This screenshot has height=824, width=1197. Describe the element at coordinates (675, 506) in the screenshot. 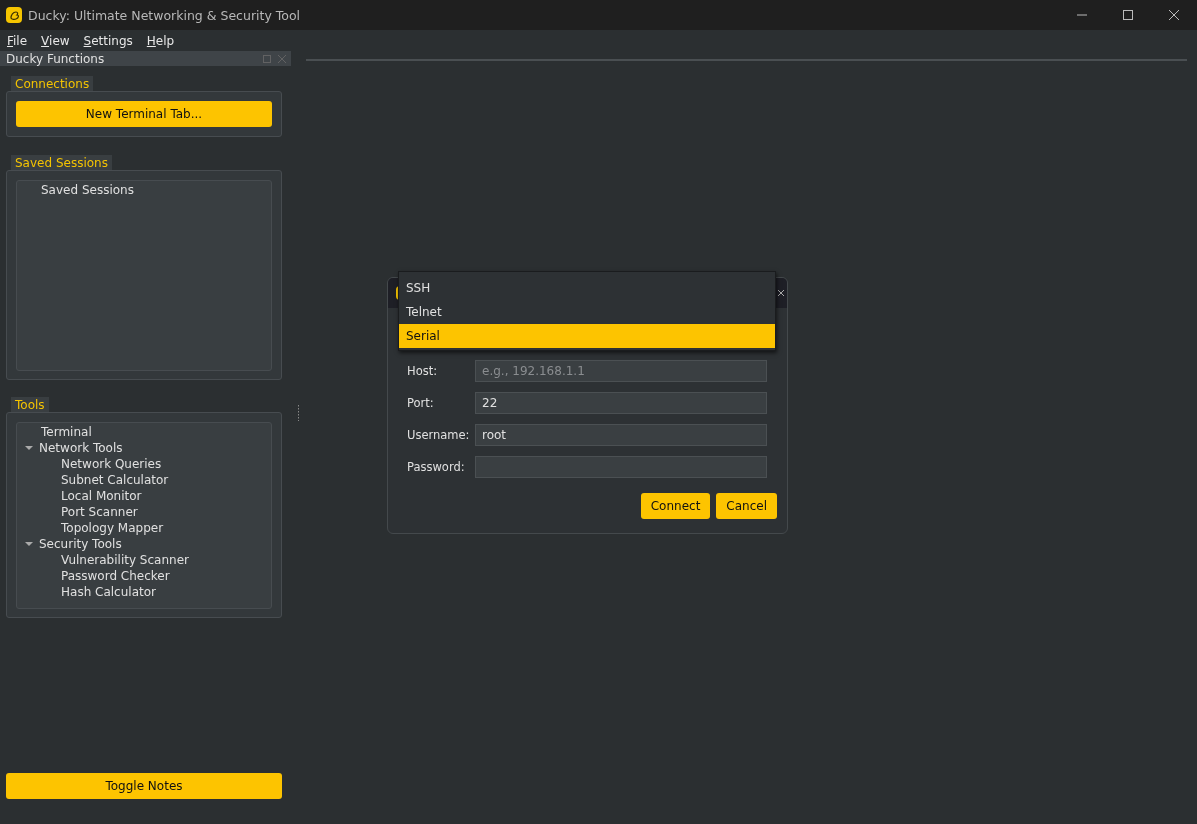

I see `dialog-button: Connect` at that location.